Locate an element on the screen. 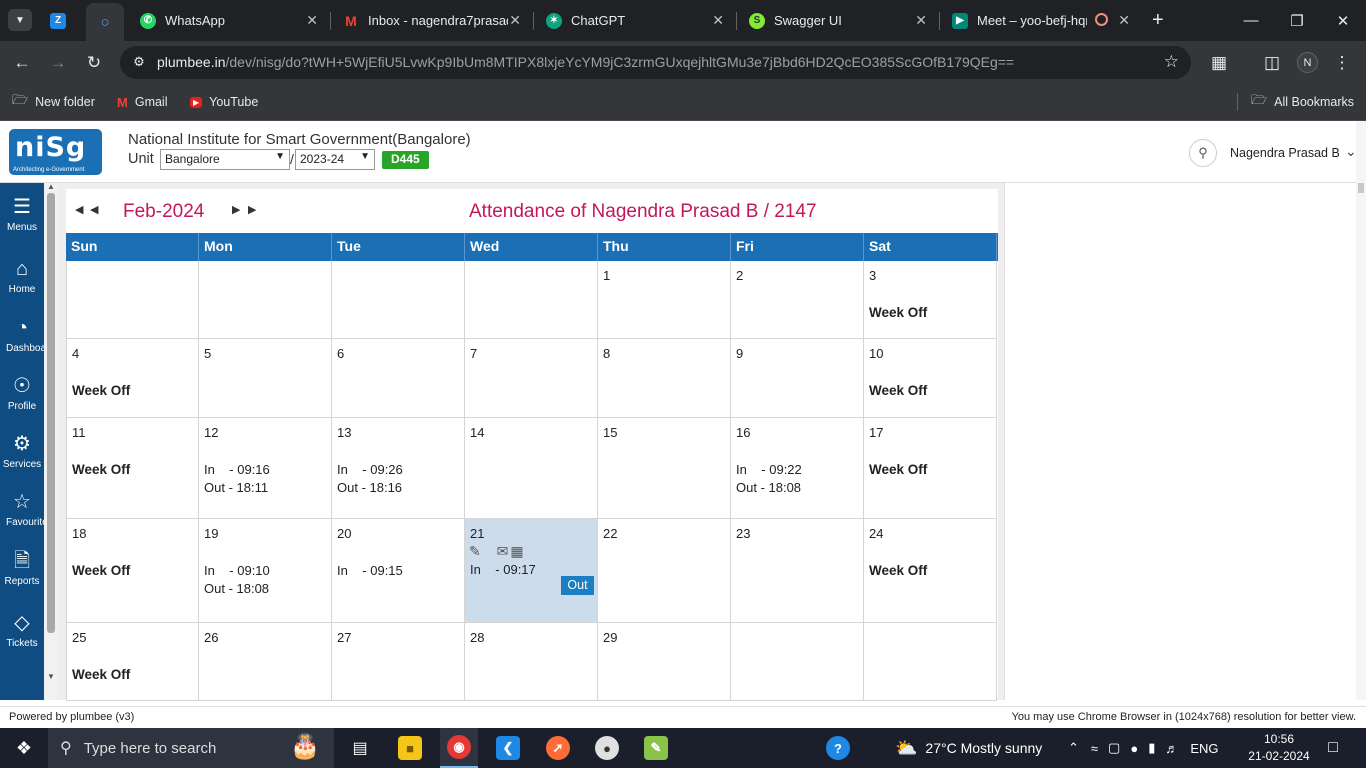 The width and height of the screenshot is (1366, 768). calendar-day-cell: 25 Week Off is located at coordinates (132, 662).